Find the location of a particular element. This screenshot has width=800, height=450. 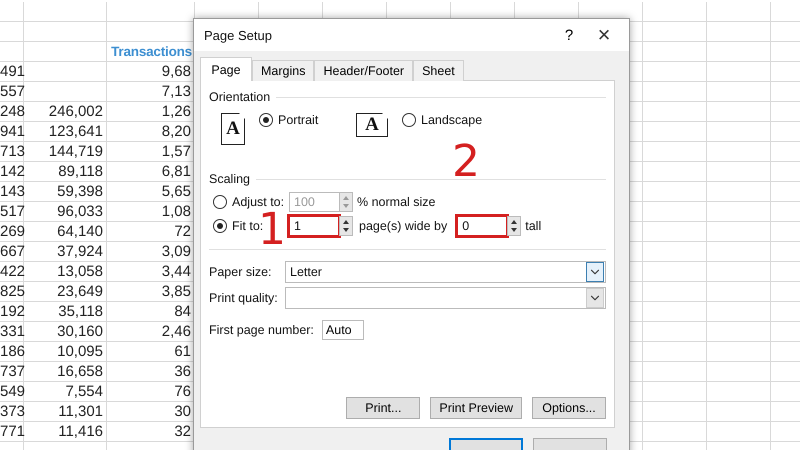

table-cell: 422 is located at coordinates (12, 271).